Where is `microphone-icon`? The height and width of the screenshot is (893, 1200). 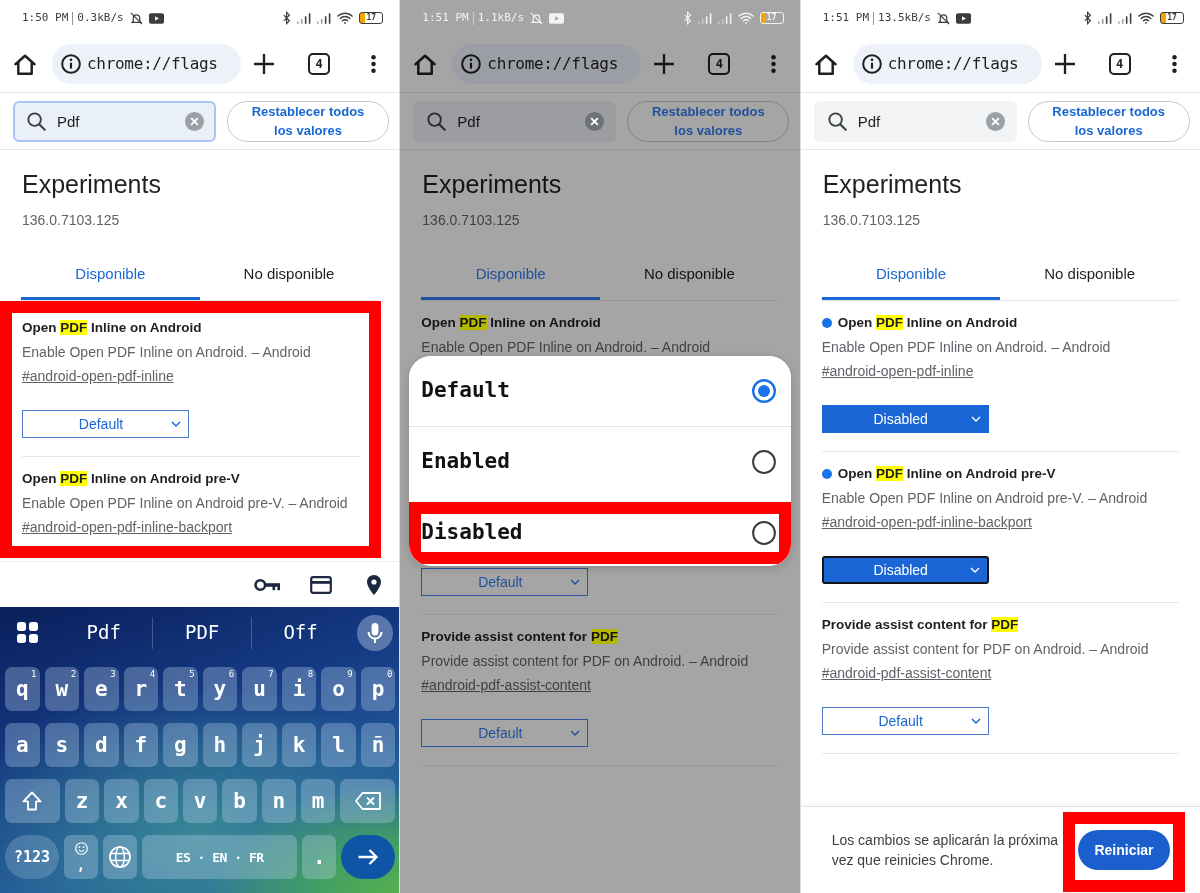
microphone-icon is located at coordinates (375, 632).